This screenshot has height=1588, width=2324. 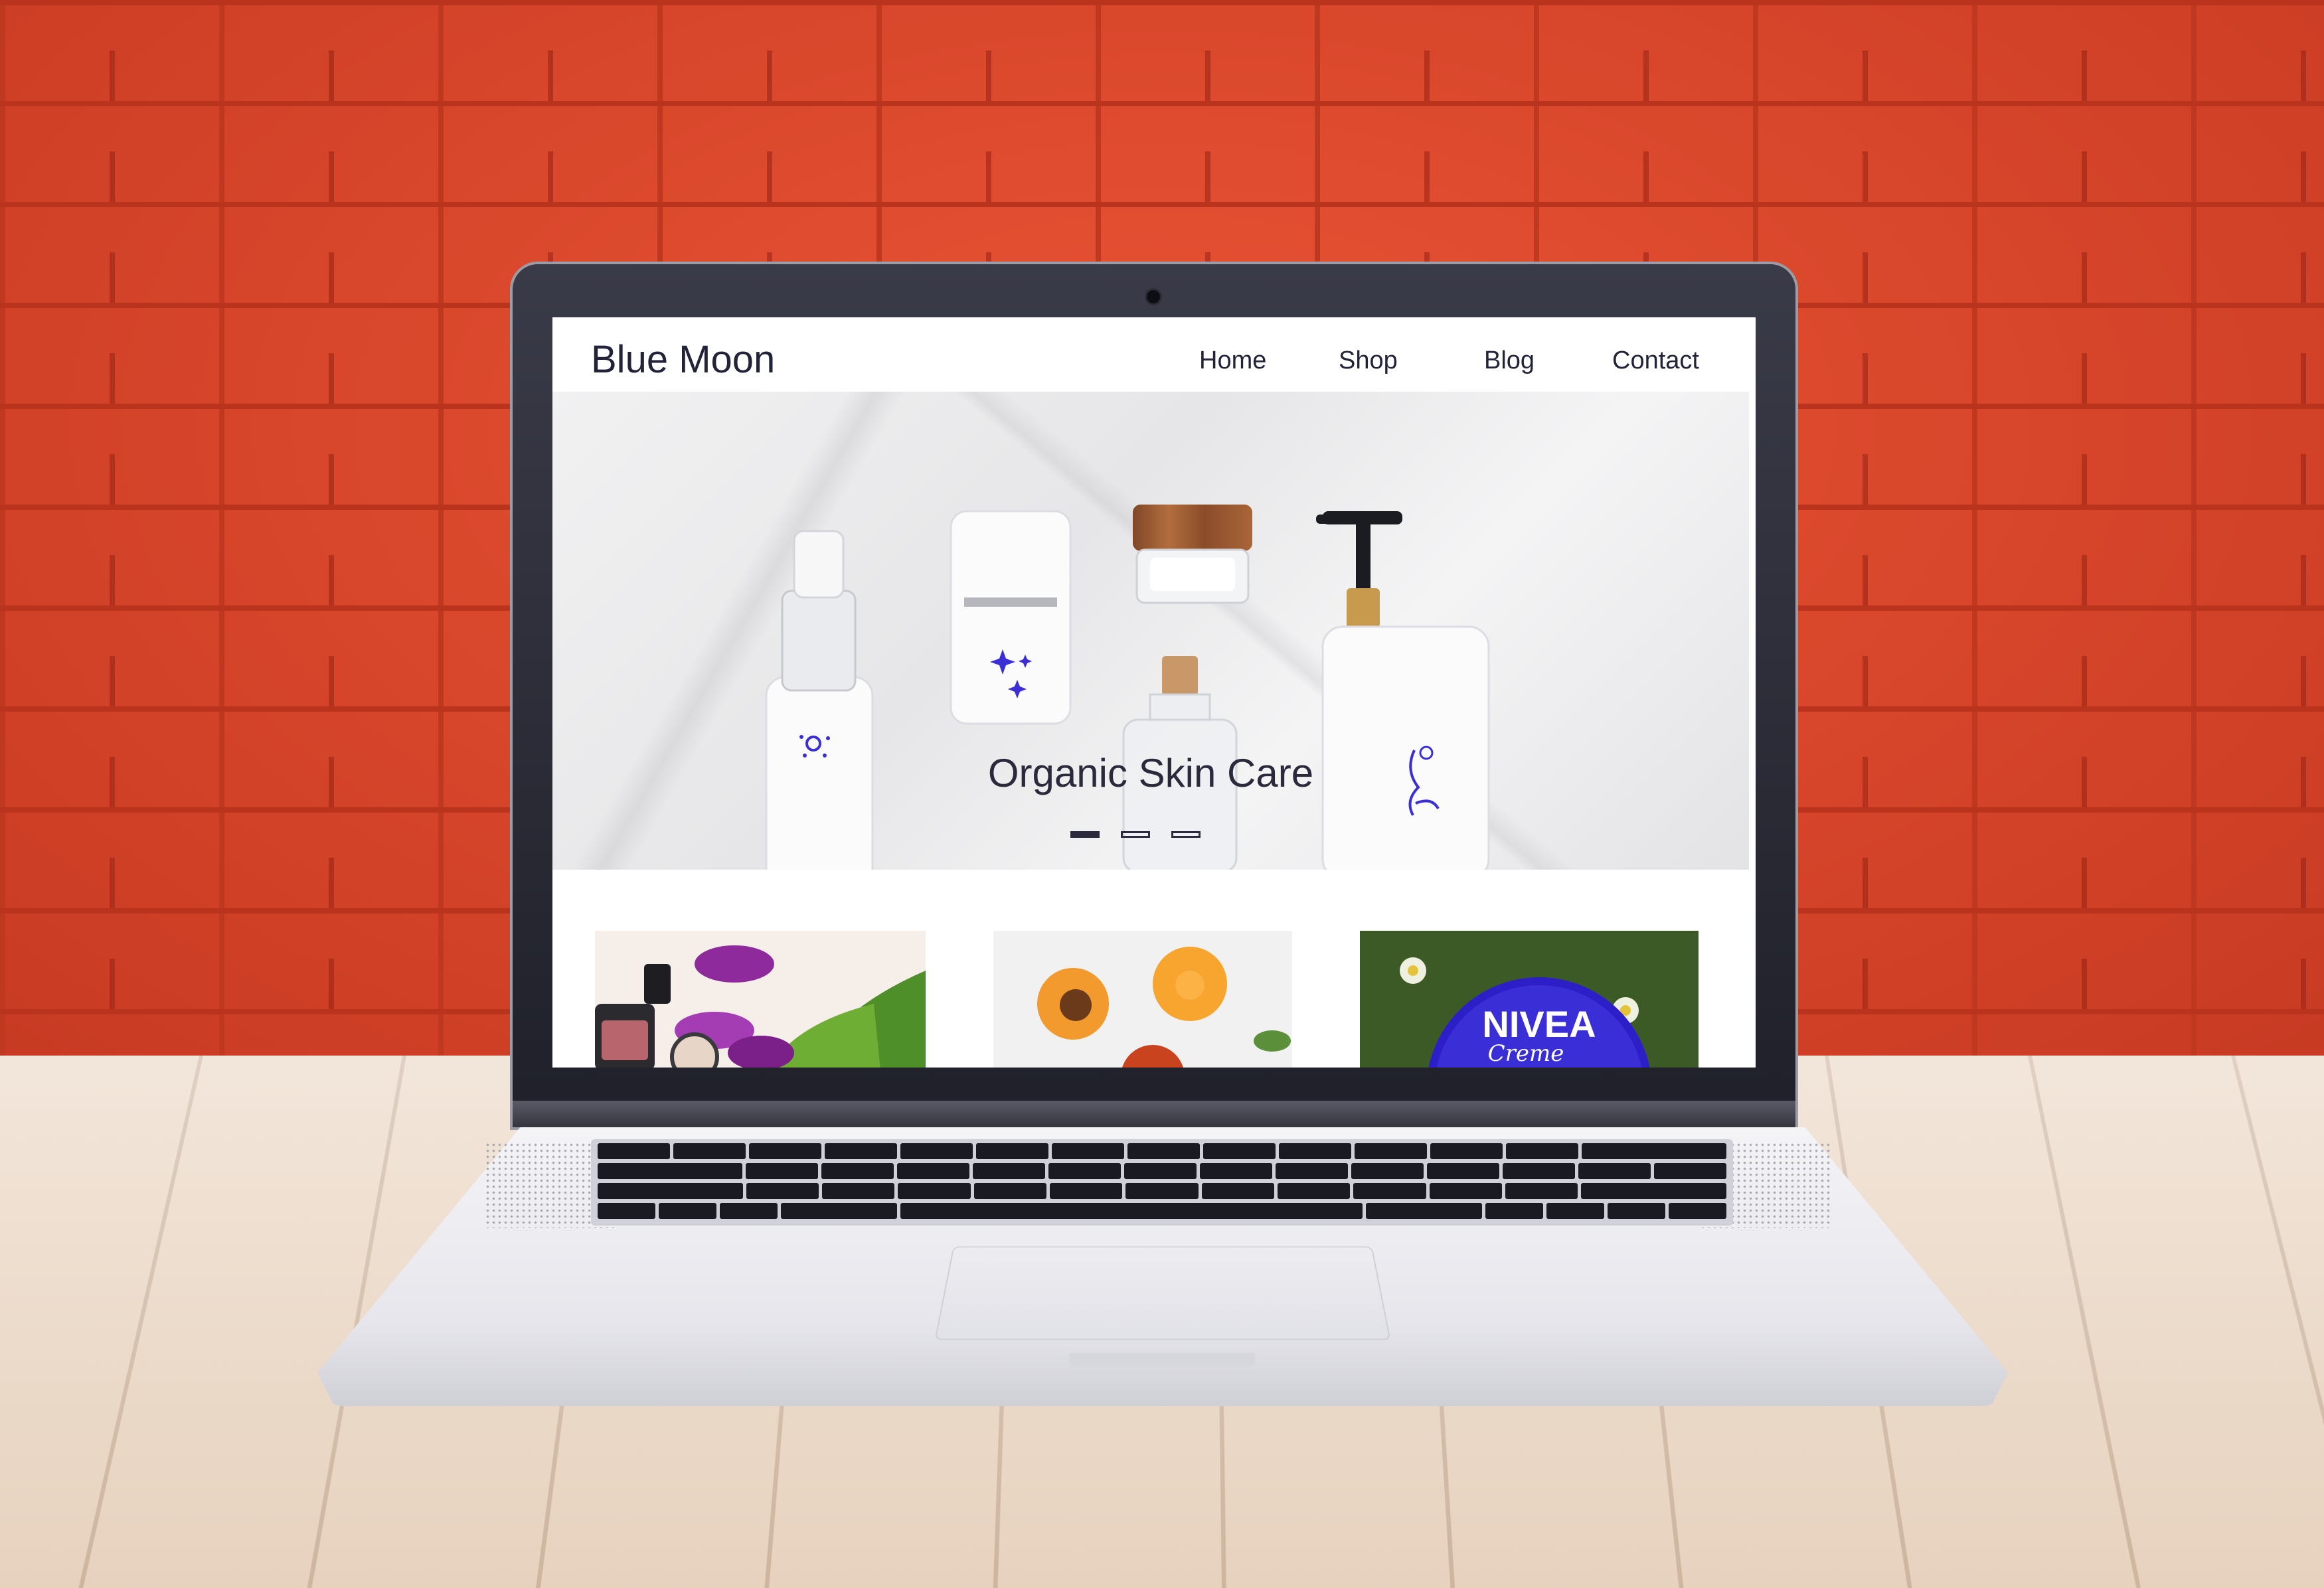 What do you see at coordinates (1127, 687) in the screenshot?
I see `hero-product-image` at bounding box center [1127, 687].